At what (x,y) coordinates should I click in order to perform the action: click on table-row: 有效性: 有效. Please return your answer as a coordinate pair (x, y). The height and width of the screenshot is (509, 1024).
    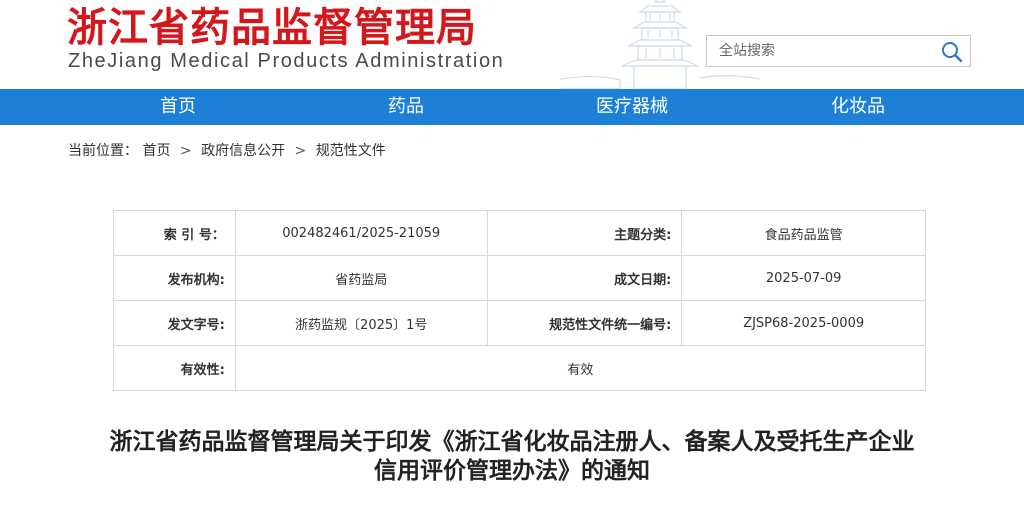
    Looking at the image, I should click on (520, 368).